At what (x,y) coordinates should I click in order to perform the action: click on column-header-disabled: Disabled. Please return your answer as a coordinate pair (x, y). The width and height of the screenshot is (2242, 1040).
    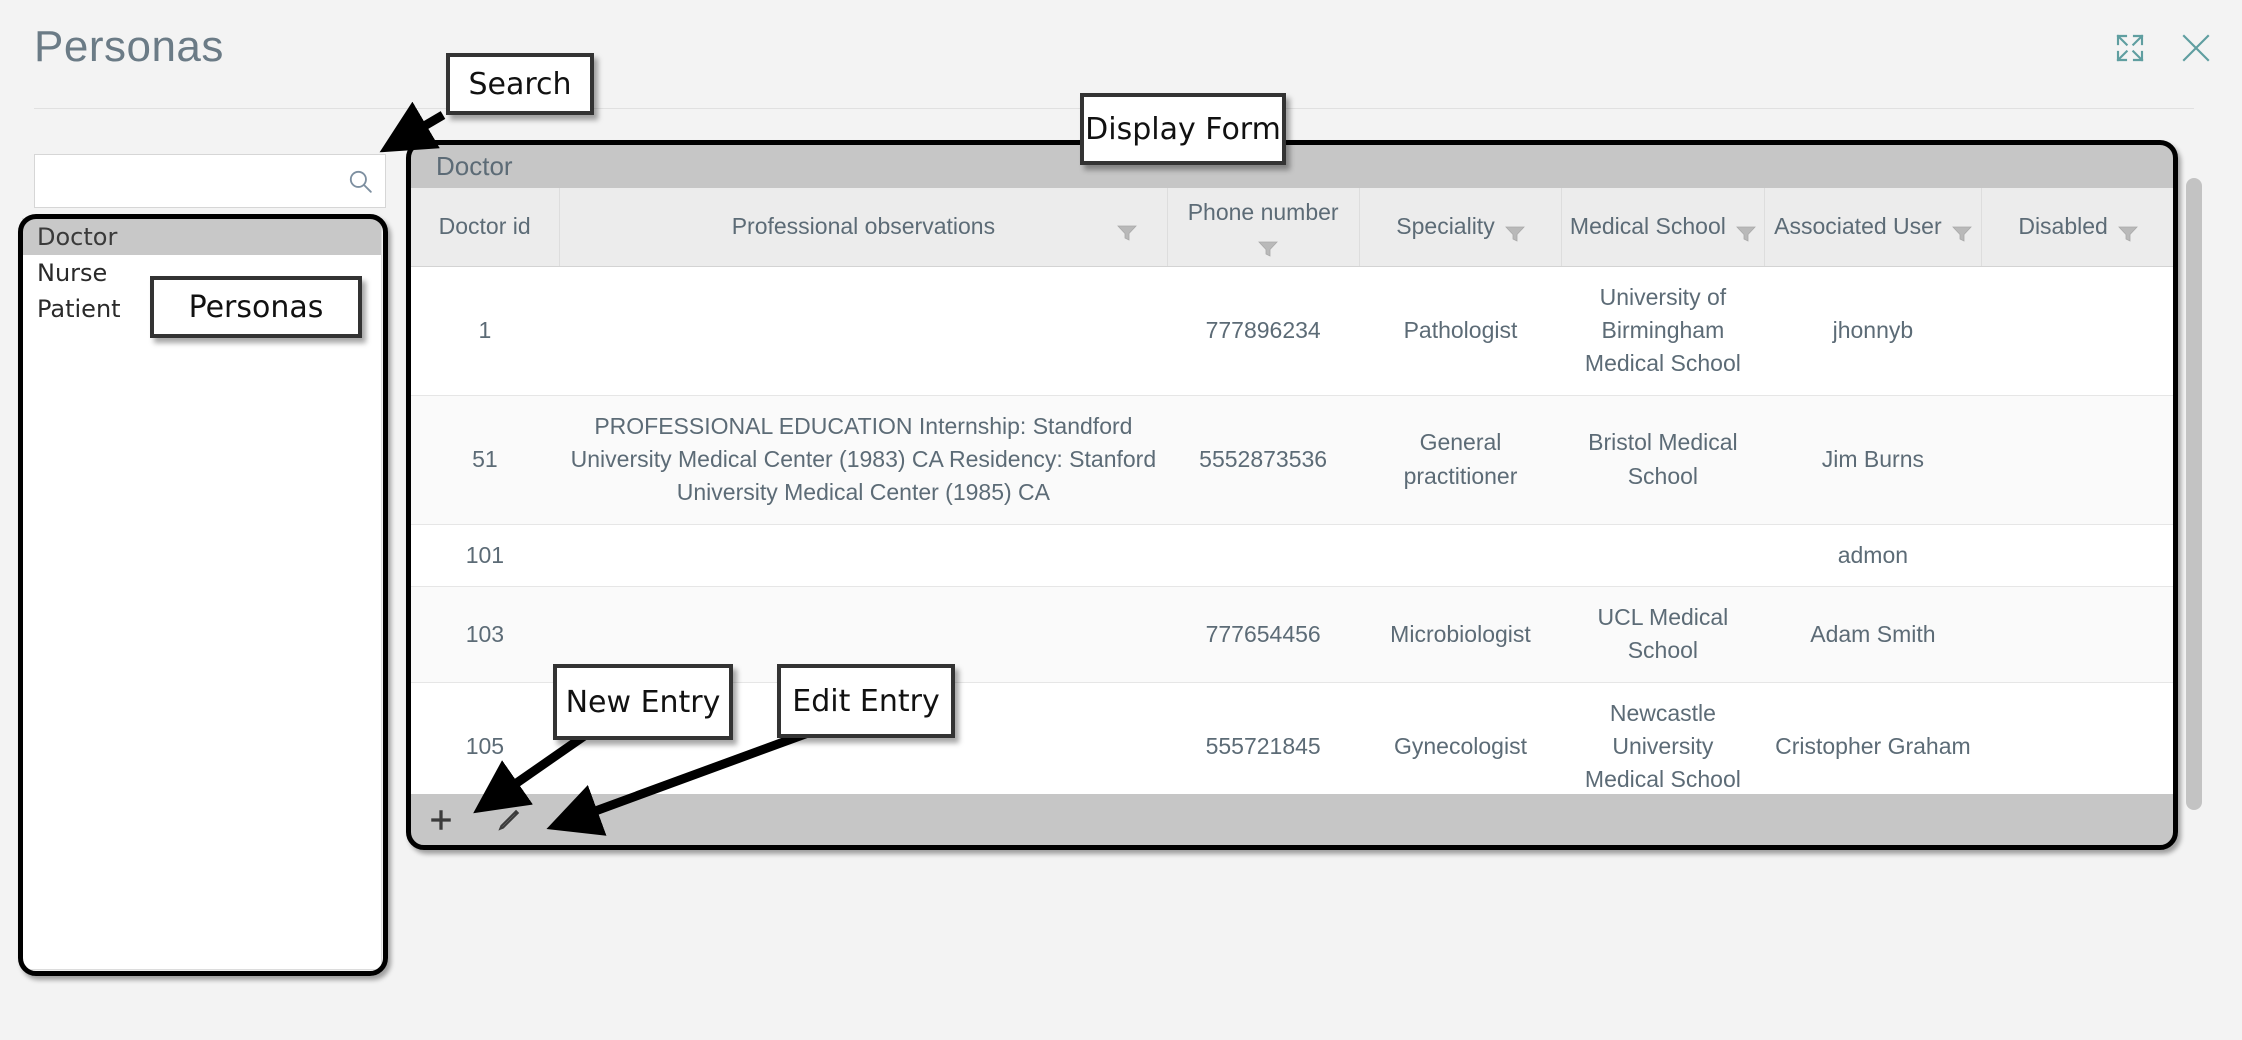
    Looking at the image, I should click on (2077, 227).